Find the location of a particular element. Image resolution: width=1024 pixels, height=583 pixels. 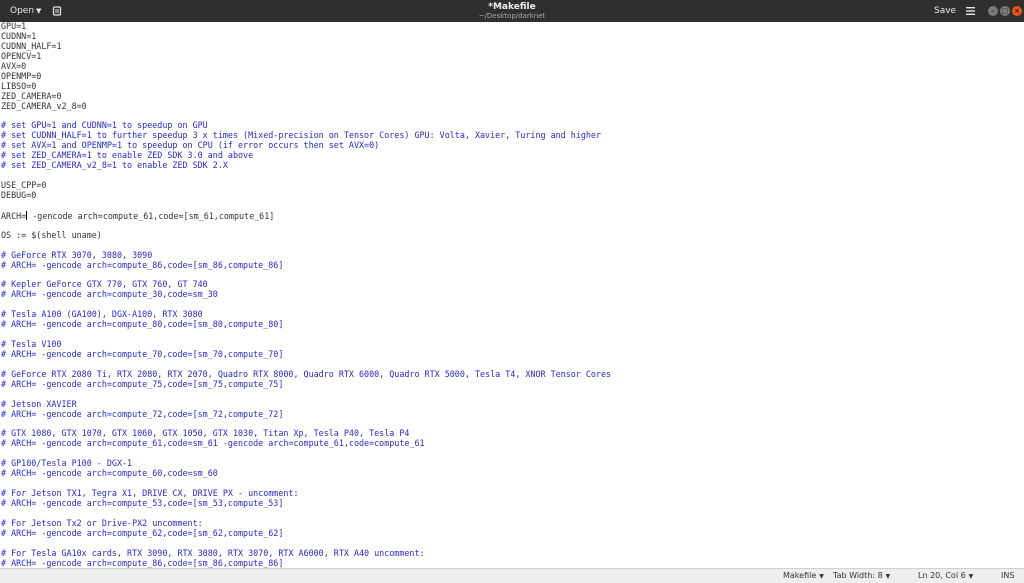

window-title: *Makefile ~/Desktop/darknet is located at coordinates (512, 11).